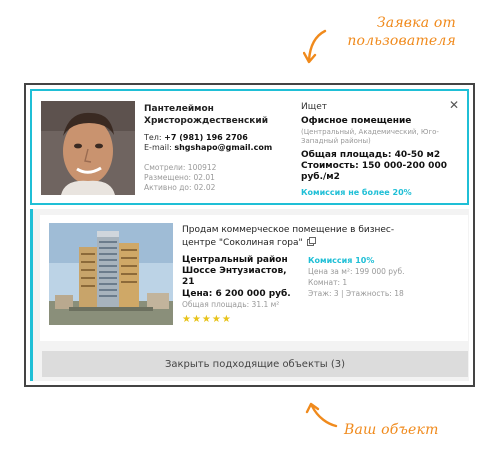 The height and width of the screenshot is (450, 500). What do you see at coordinates (179, 177) in the screenshot?
I see `posted-date: Размещено: 02.01` at bounding box center [179, 177].